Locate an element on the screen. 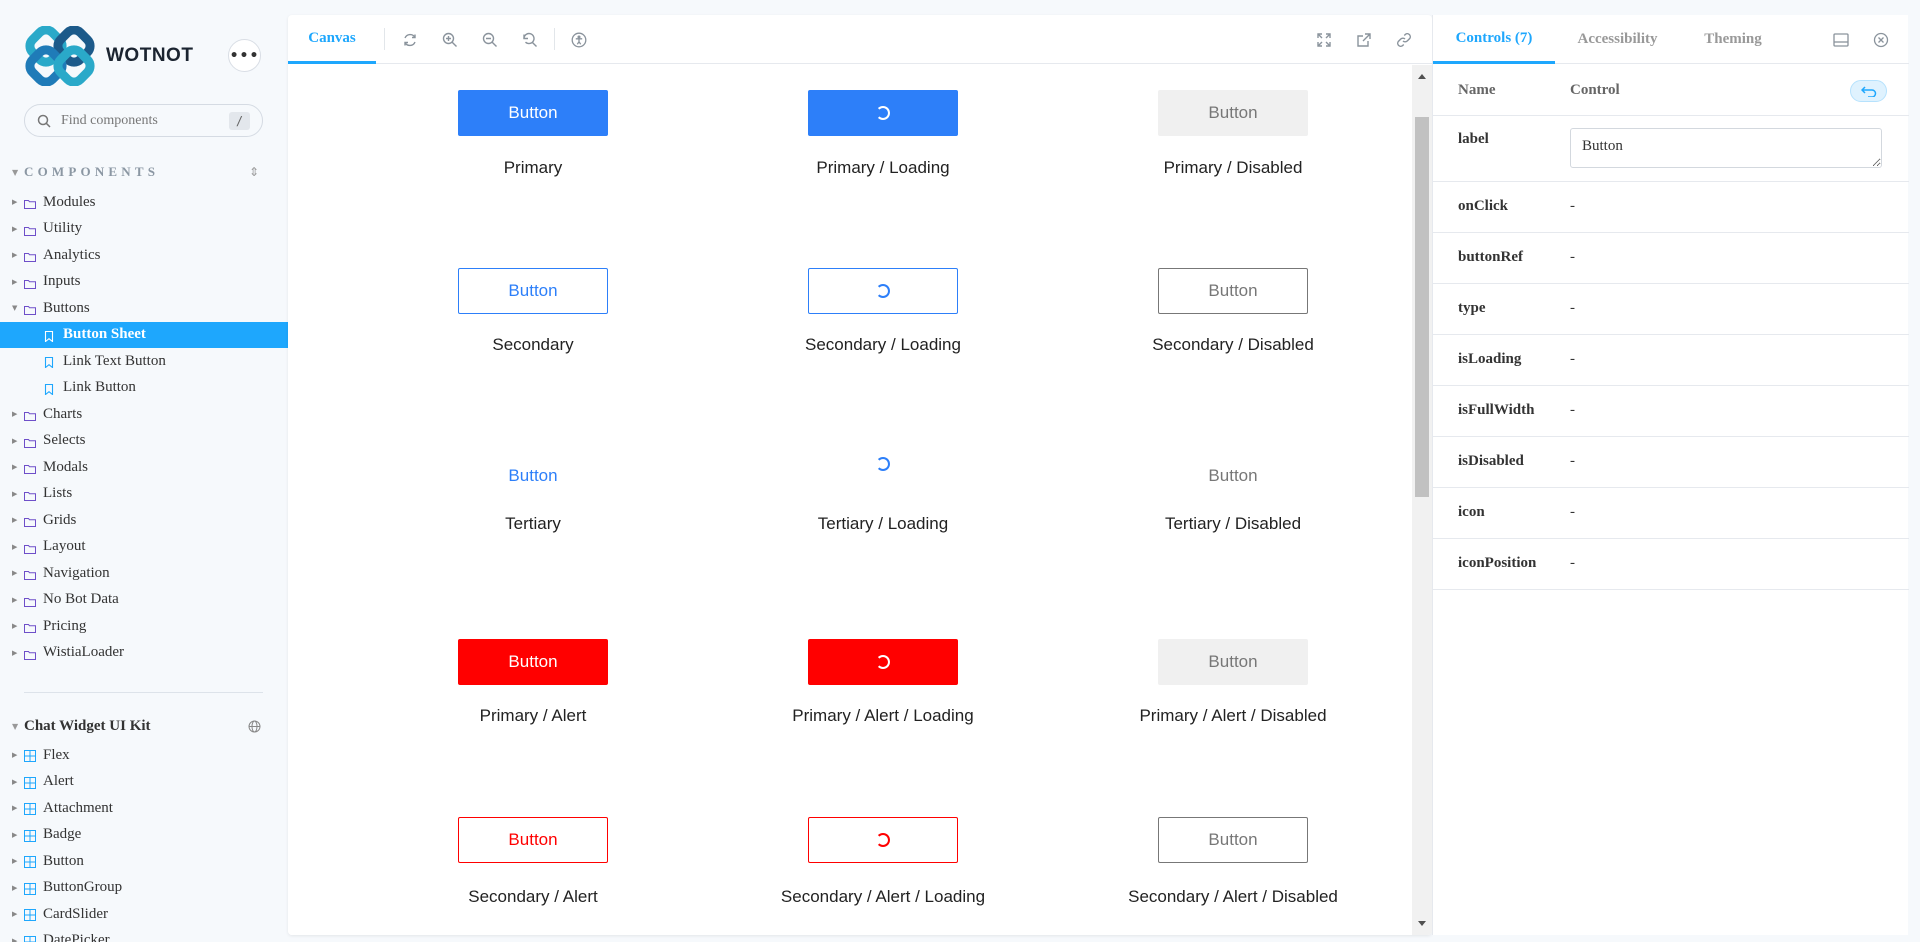 The height and width of the screenshot is (942, 1920). sidebar-item-lists: ▶ Lists is located at coordinates (144, 494).